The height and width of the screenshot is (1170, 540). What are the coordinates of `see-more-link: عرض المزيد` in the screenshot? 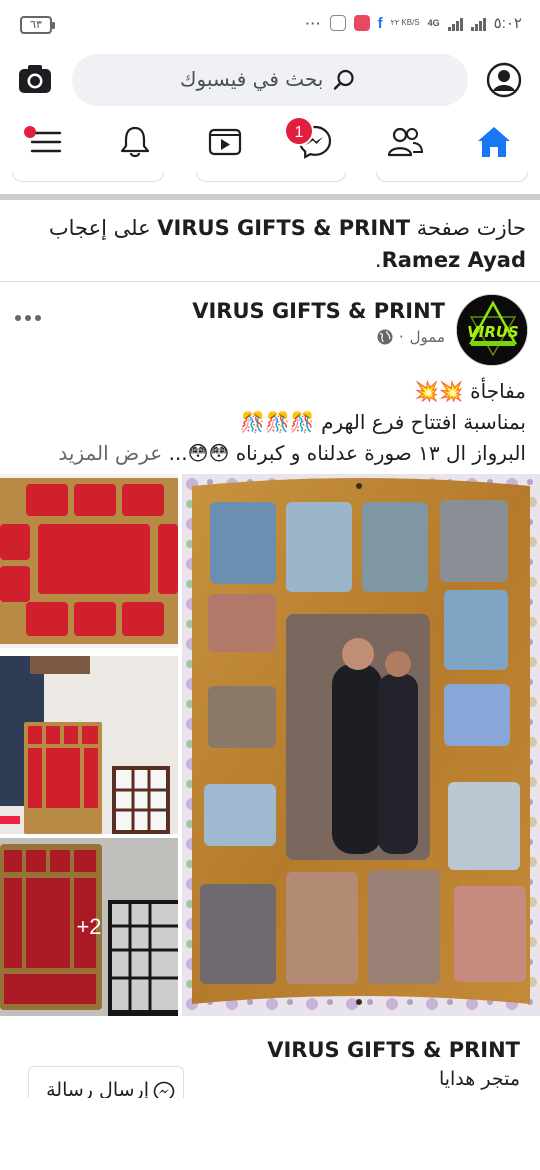 It's located at (110, 453).